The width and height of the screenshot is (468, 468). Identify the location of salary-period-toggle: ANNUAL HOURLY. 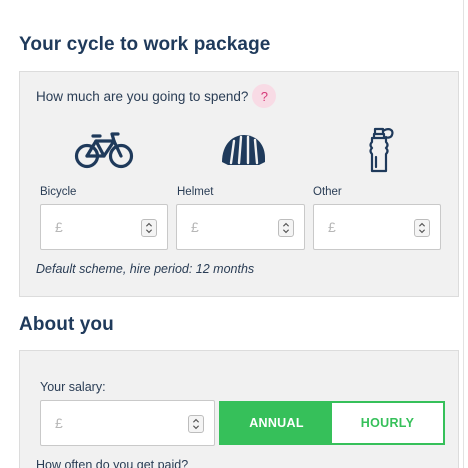
(332, 423).